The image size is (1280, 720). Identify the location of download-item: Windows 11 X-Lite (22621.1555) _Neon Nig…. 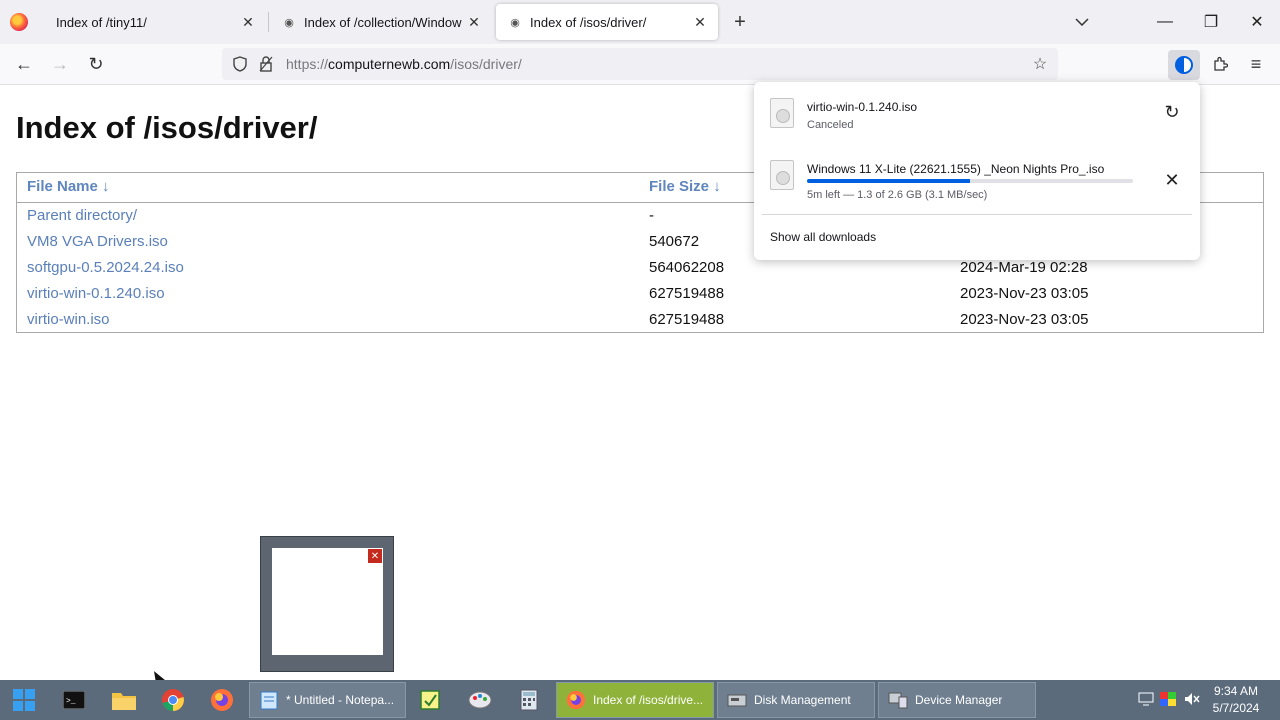
(977, 181).